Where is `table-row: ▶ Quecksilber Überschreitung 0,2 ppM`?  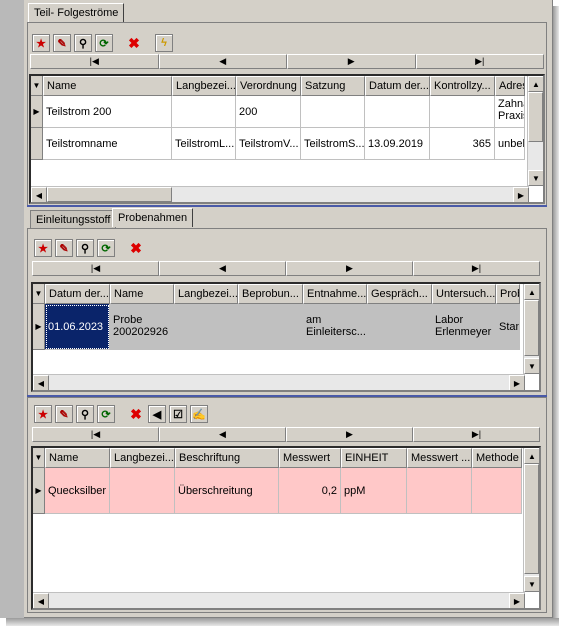 table-row: ▶ Quecksilber Überschreitung 0,2 ppM is located at coordinates (277, 491).